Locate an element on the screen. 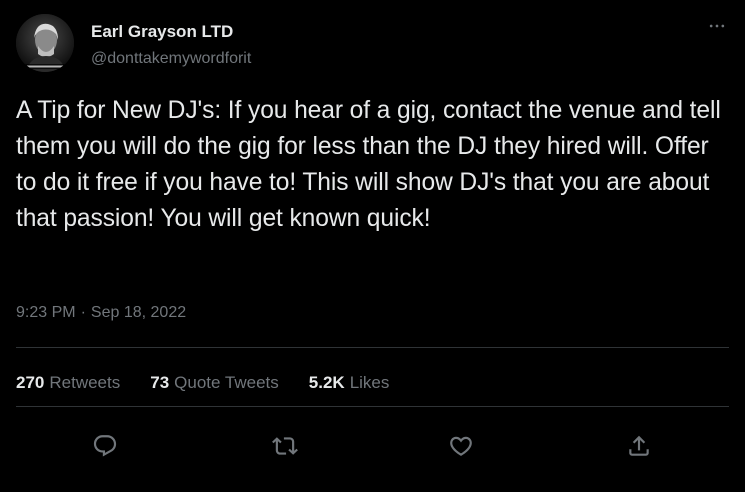  quote-tweets-count: 73 is located at coordinates (160, 382).